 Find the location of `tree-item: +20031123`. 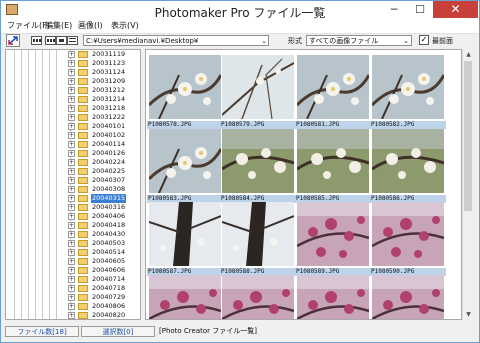

tree-item: +20031123 is located at coordinates (104, 63).